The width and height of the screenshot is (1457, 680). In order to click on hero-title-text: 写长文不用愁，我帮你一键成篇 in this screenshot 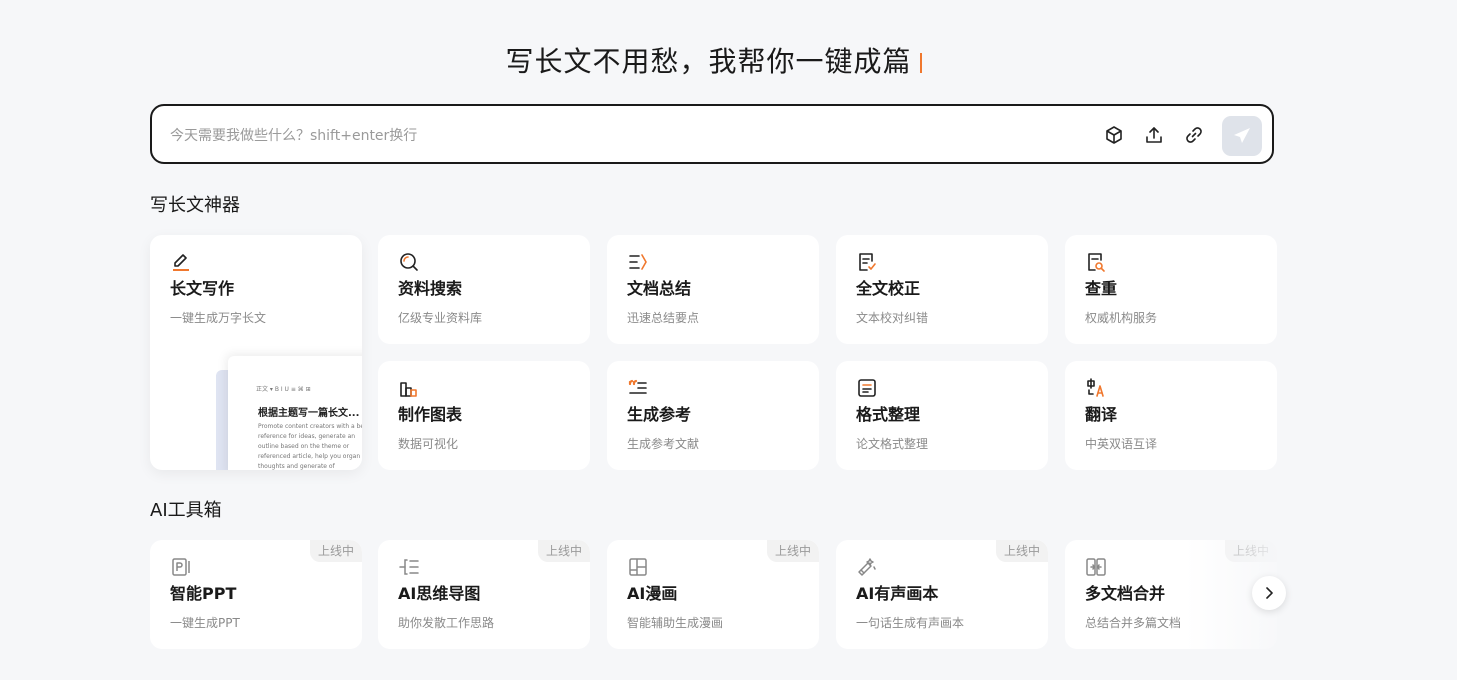, I will do `click(708, 61)`.